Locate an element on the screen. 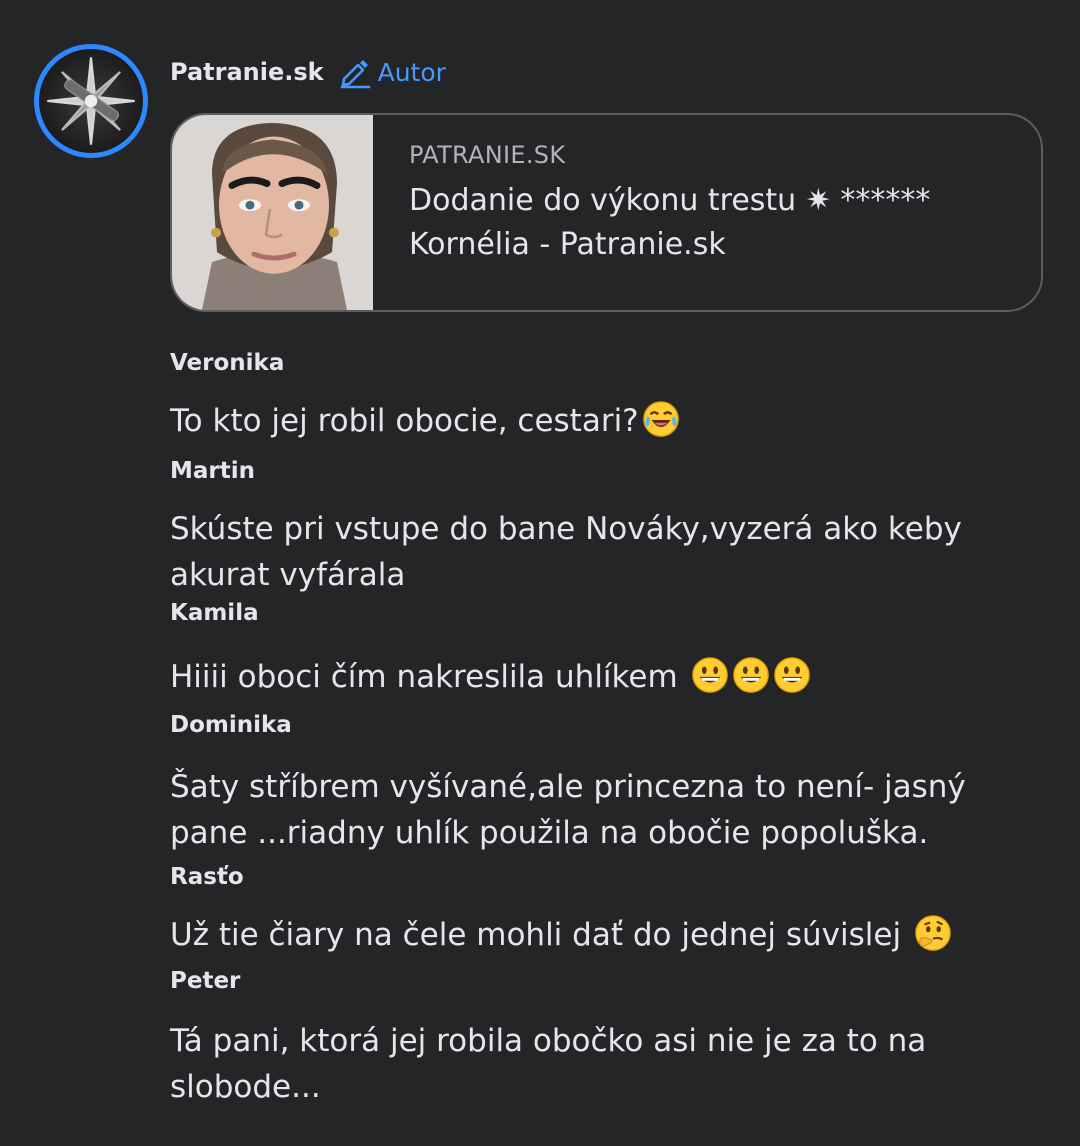 This screenshot has height=1146, width=1080. comment-author: Peter is located at coordinates (600, 981).